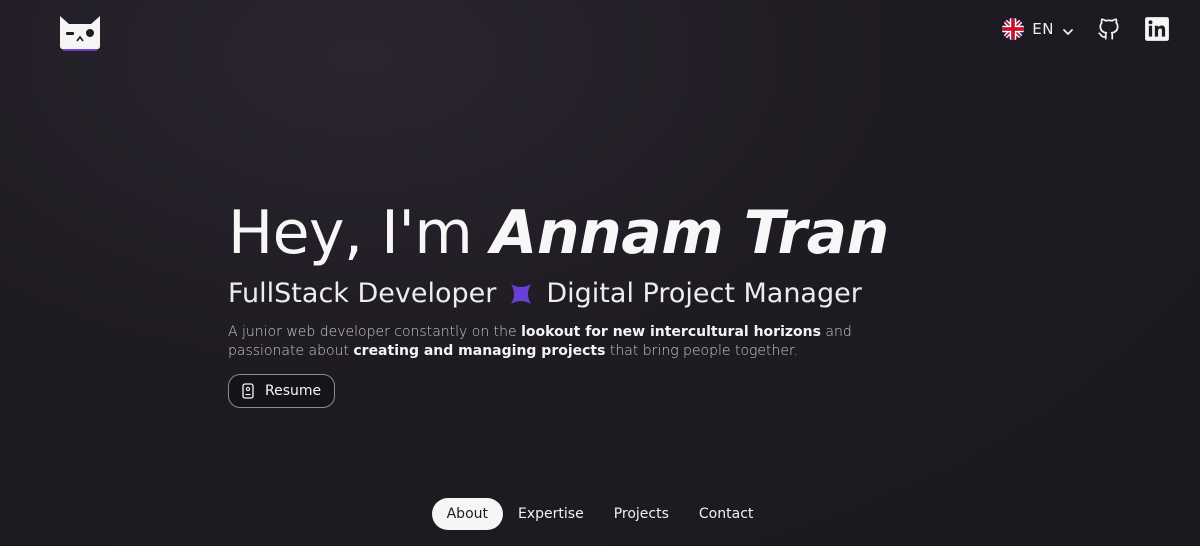 This screenshot has width=1200, height=546. What do you see at coordinates (689, 233) in the screenshot?
I see `hero-name: Annam Tran` at bounding box center [689, 233].